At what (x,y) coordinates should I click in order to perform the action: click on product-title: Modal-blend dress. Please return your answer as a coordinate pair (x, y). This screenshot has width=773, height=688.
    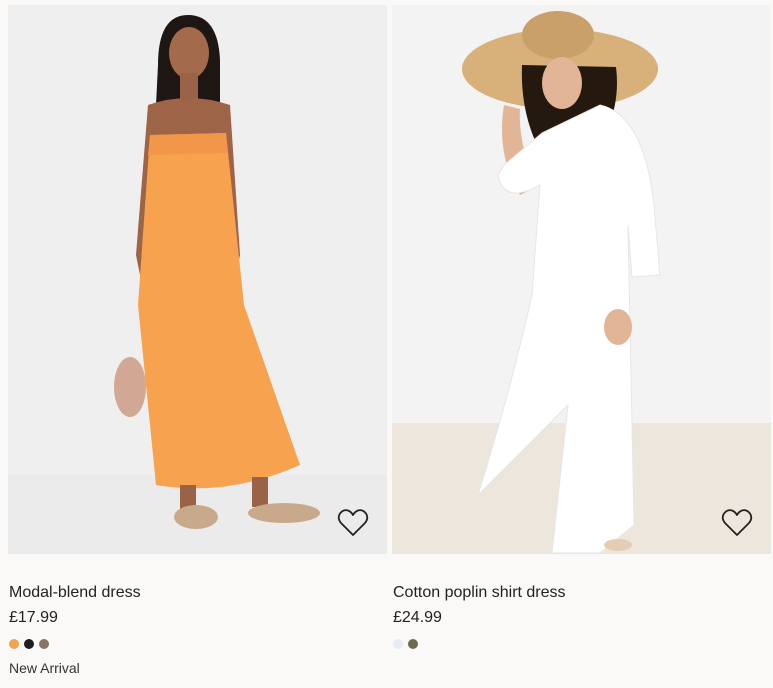
    Looking at the image, I should click on (75, 593).